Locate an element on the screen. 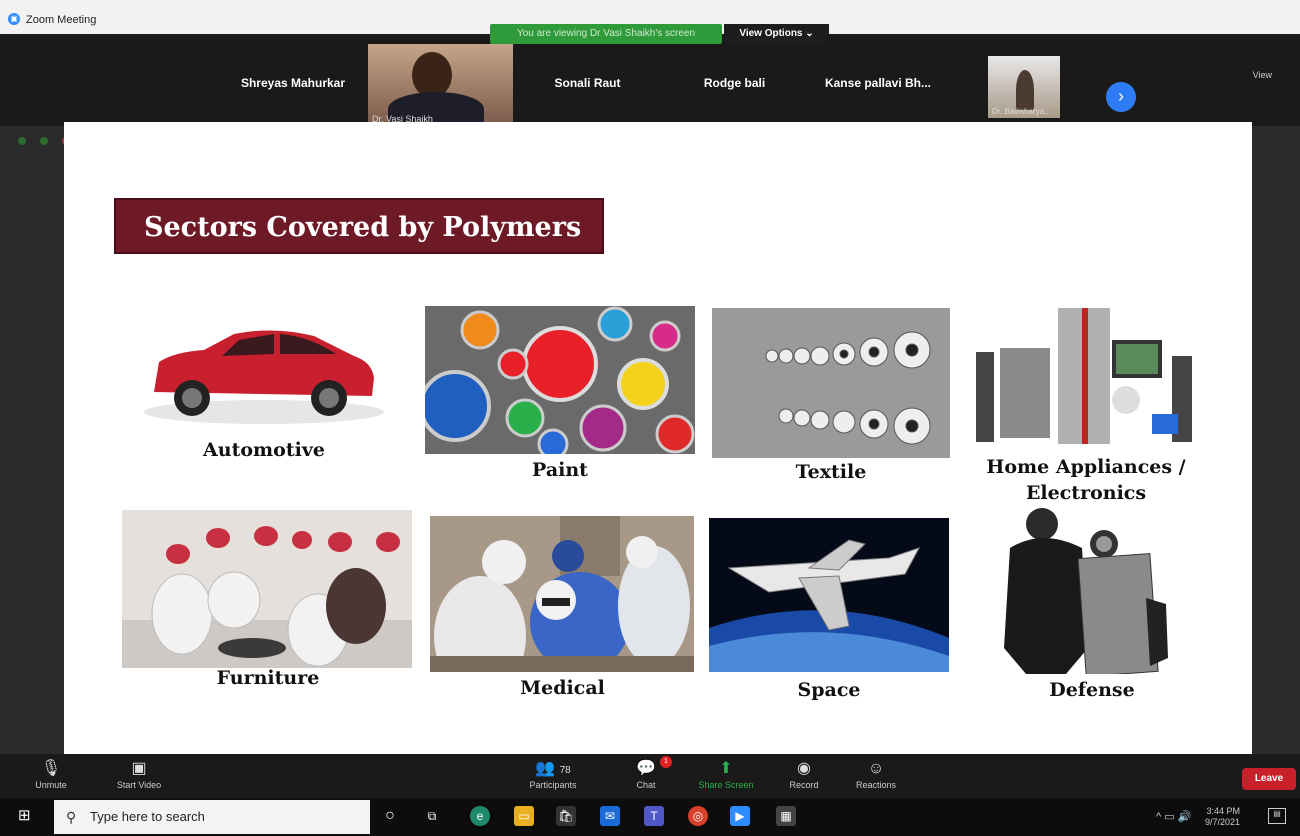  record-button: ◉ Record is located at coordinates (804, 774).